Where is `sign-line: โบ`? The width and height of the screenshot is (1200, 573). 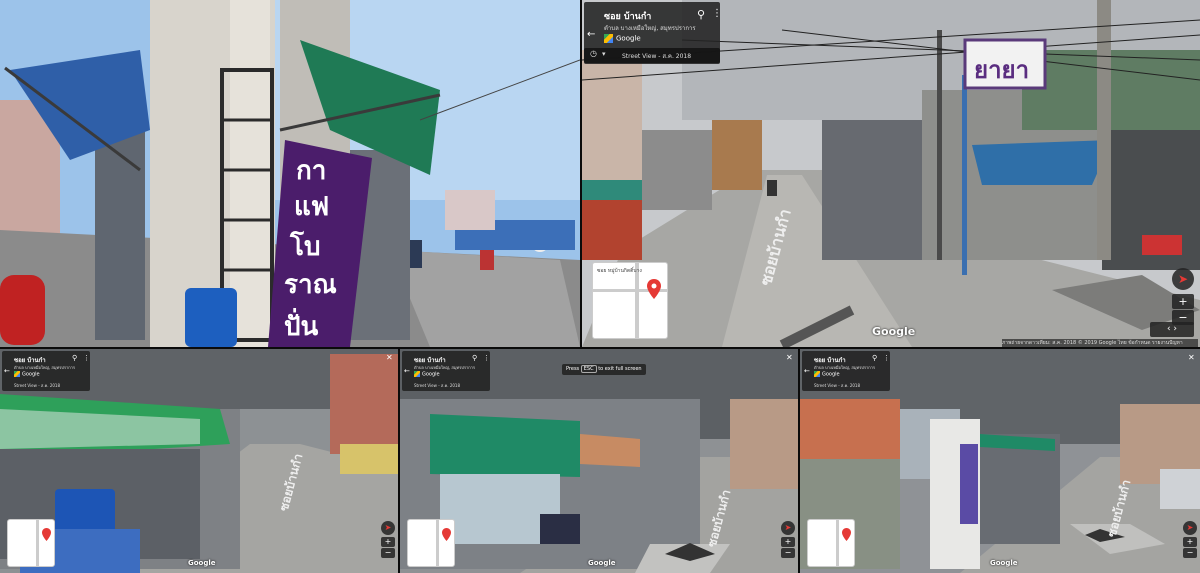
sign-line: โบ is located at coordinates (305, 247).